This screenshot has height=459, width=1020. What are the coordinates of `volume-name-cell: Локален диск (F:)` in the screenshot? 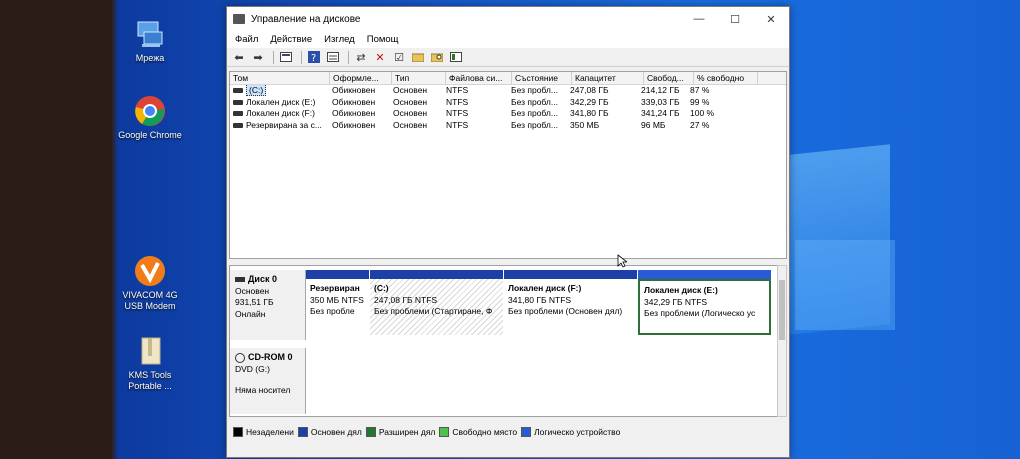 It's located at (279, 114).